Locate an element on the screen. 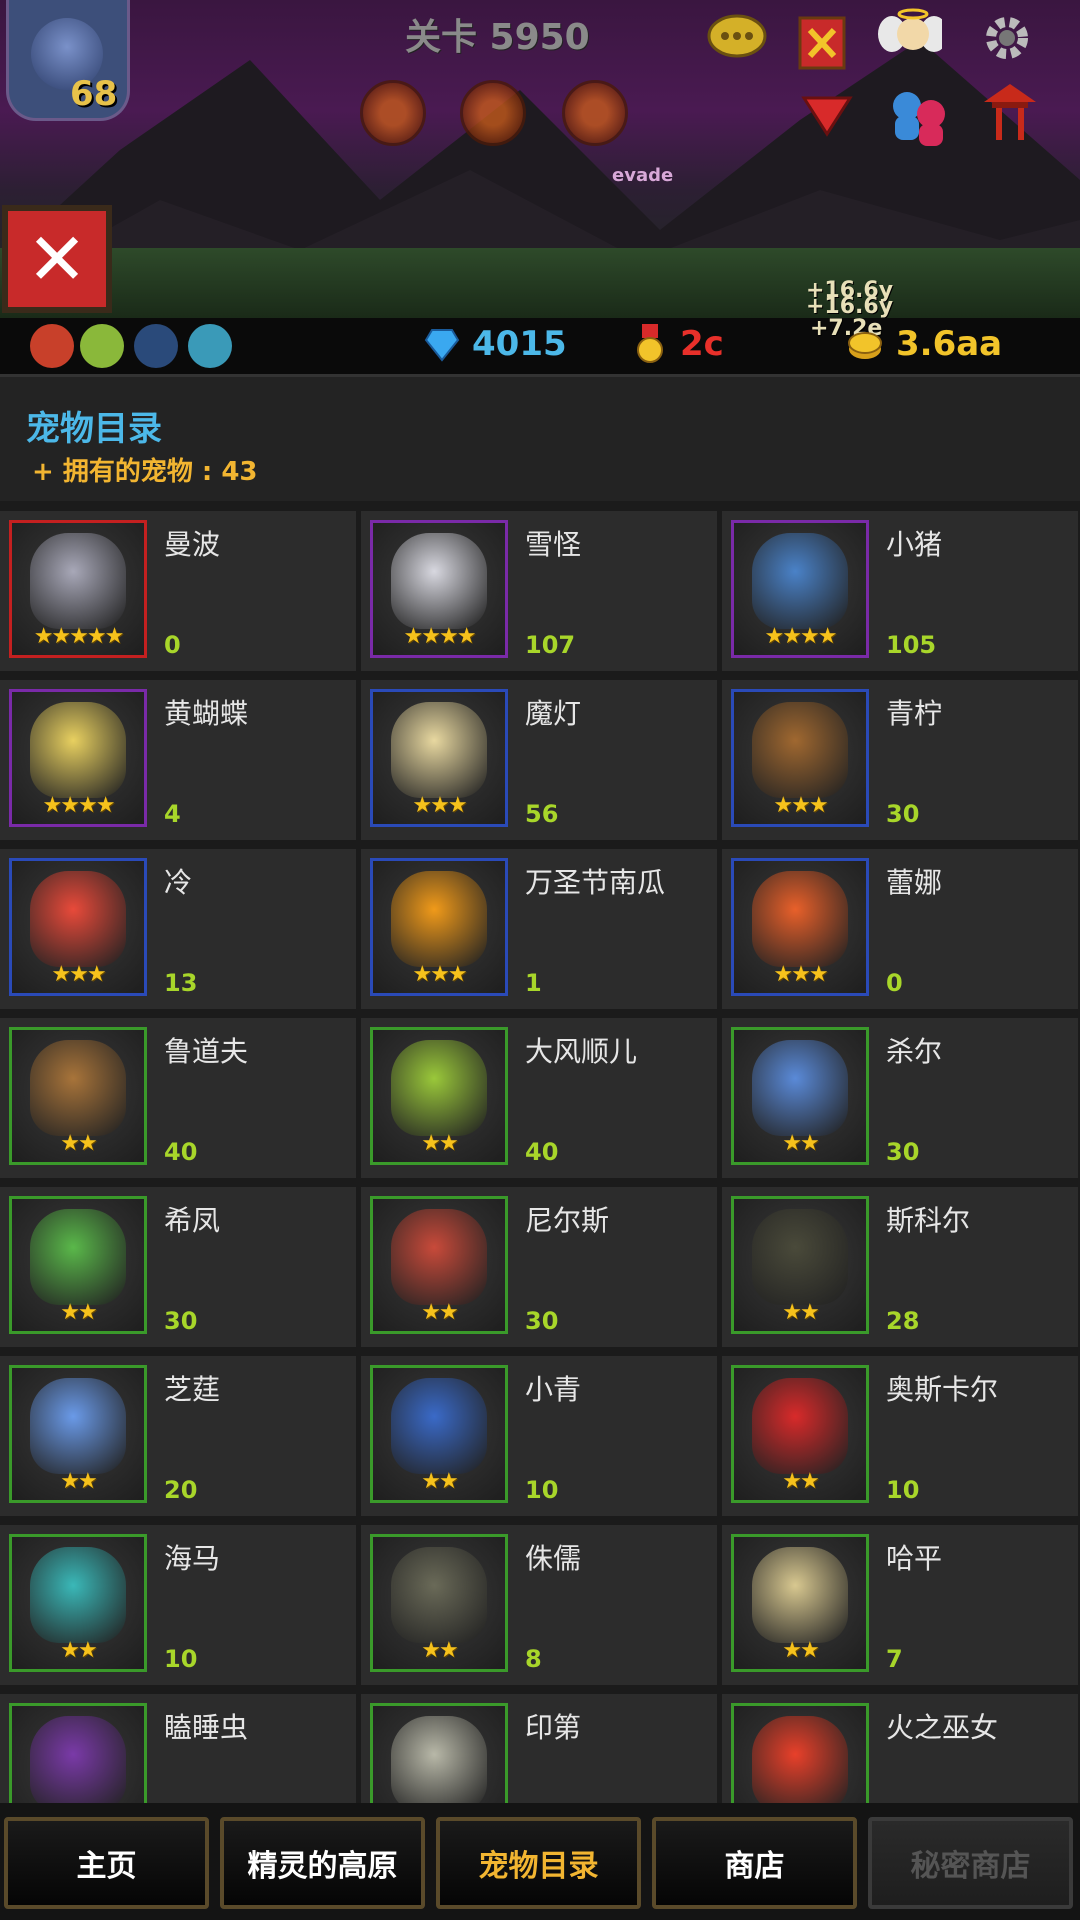 The height and width of the screenshot is (1920, 1080). nav-elf-plateau-button: 精灵的高原 is located at coordinates (322, 1863).